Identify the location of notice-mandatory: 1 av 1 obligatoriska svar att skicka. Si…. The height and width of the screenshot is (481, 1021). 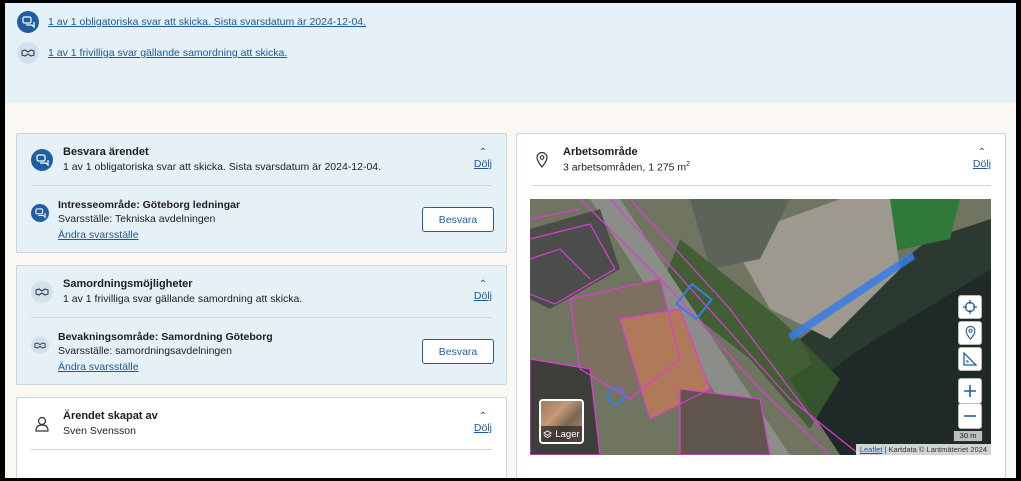
(191, 22).